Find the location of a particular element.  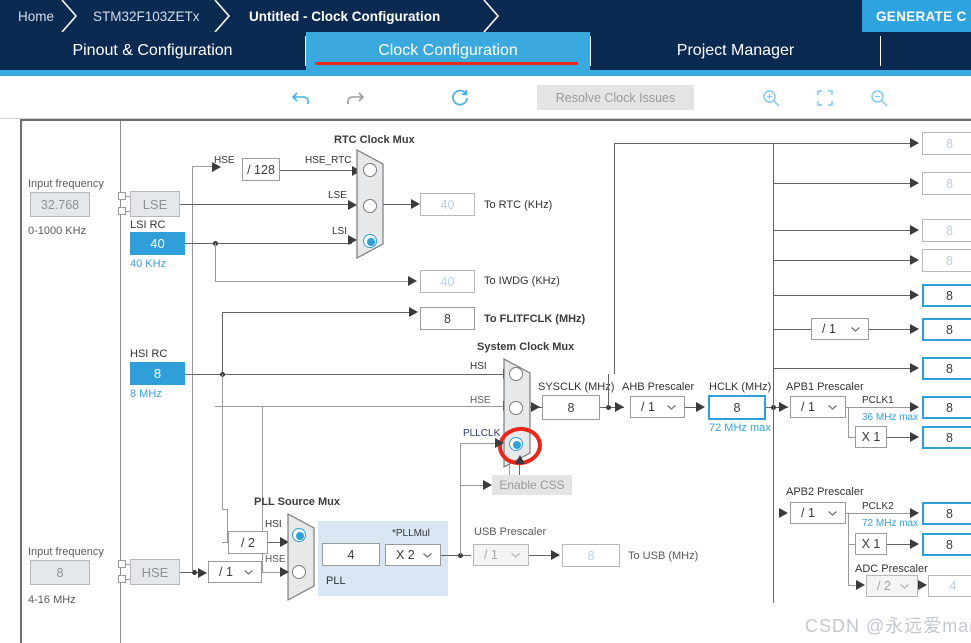

lse-input-frequency-label: Input frequency is located at coordinates (66, 184).